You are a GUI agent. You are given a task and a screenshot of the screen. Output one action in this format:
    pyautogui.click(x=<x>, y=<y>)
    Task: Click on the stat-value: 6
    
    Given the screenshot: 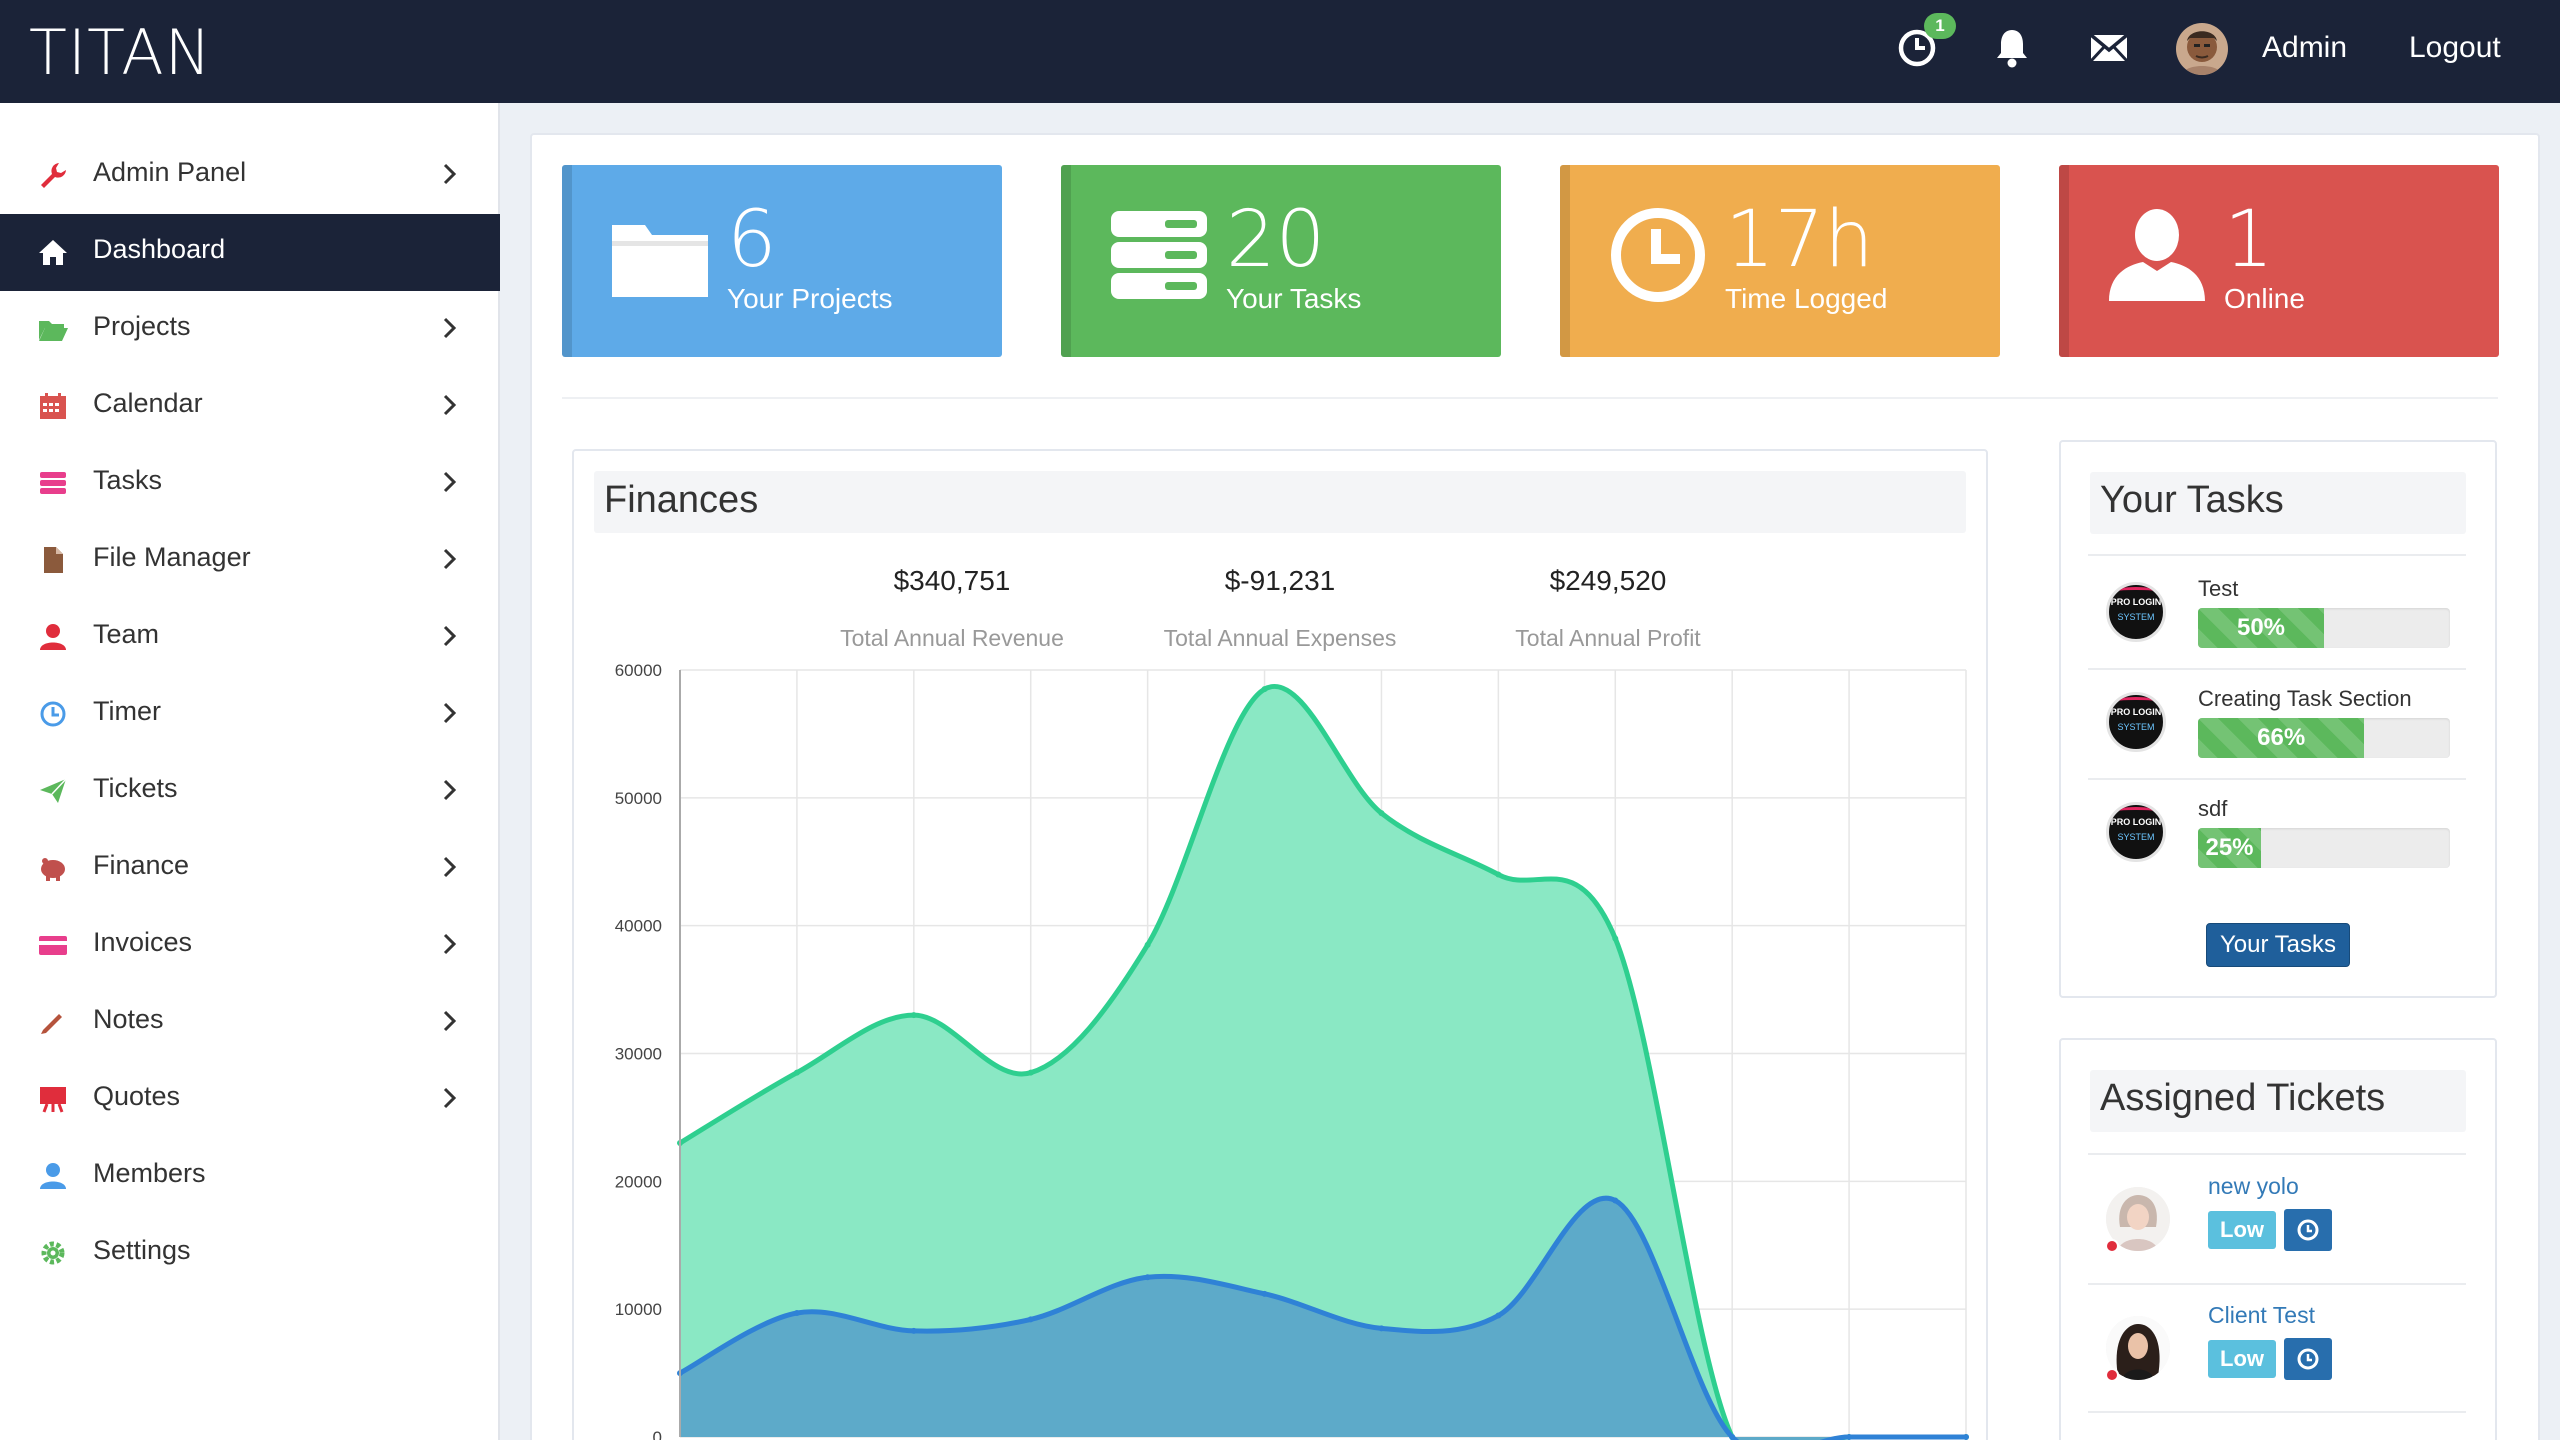 What is the action you would take?
    pyautogui.click(x=752, y=240)
    